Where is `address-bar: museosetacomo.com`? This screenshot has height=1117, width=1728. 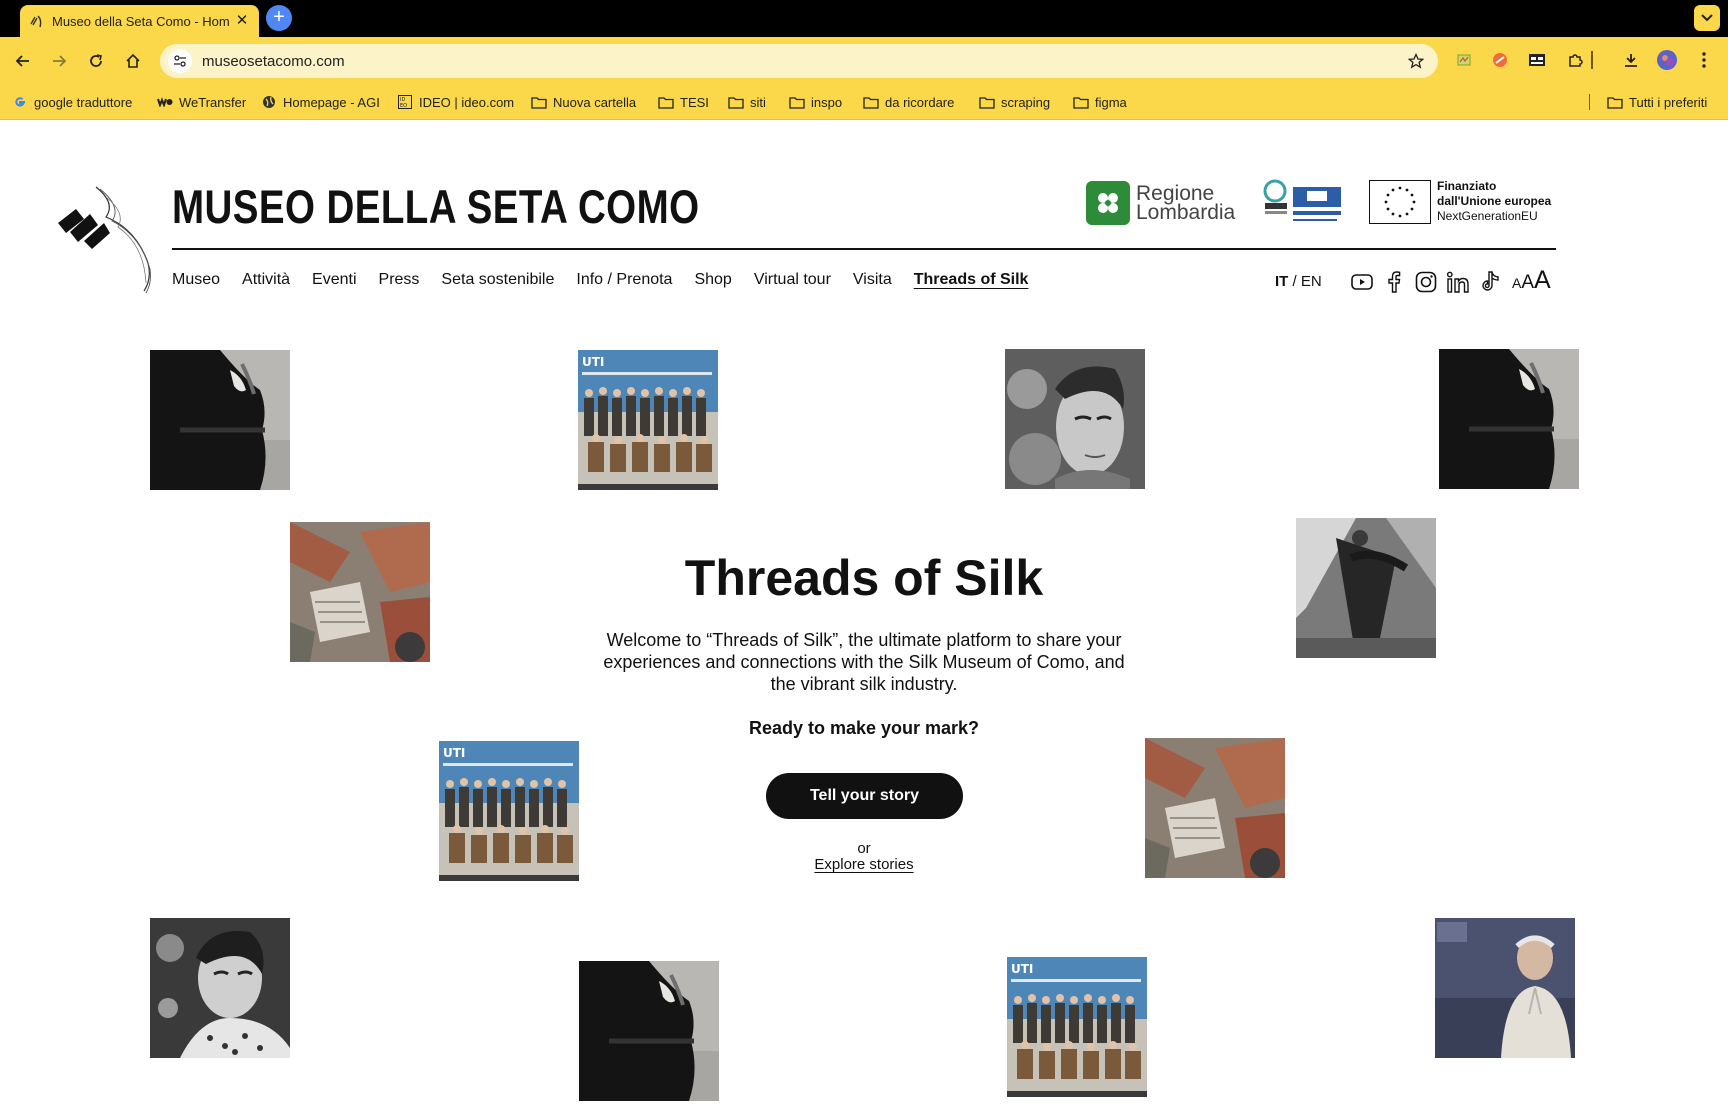 address-bar: museosetacomo.com is located at coordinates (799, 61).